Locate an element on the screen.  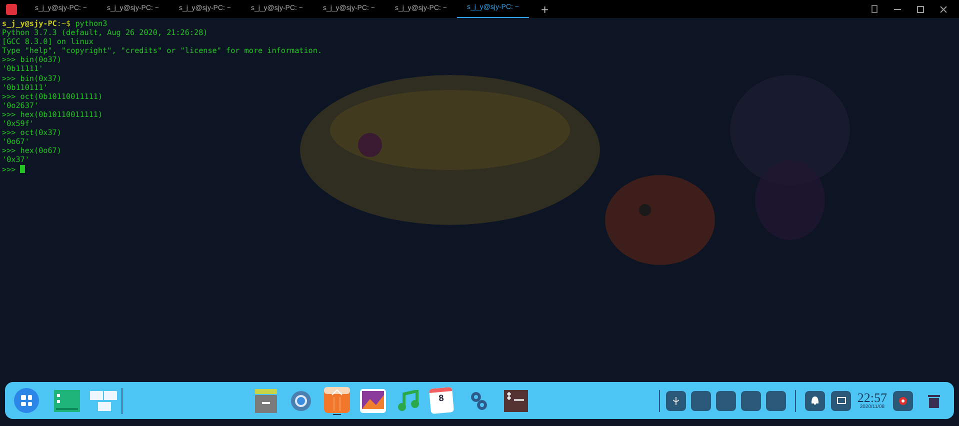
trash-icon is located at coordinates (934, 401).